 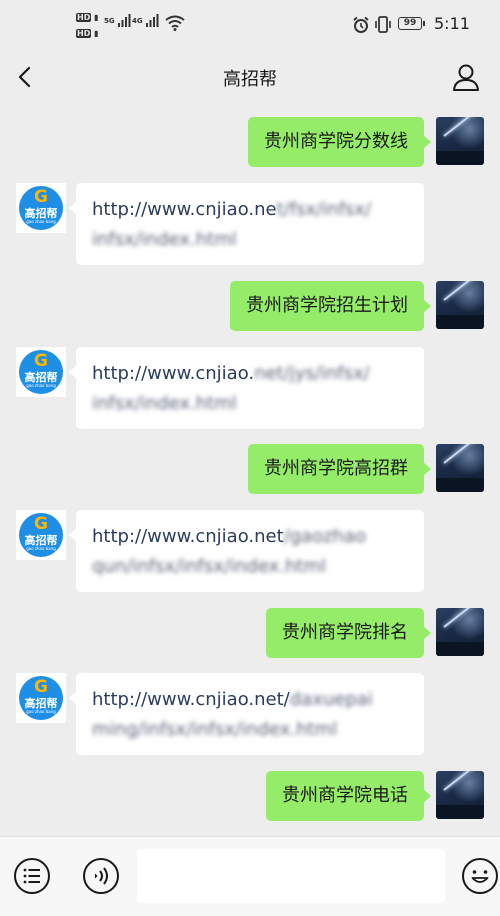 I want to click on link-text: http://www.cnjiao., so click(x=173, y=373).